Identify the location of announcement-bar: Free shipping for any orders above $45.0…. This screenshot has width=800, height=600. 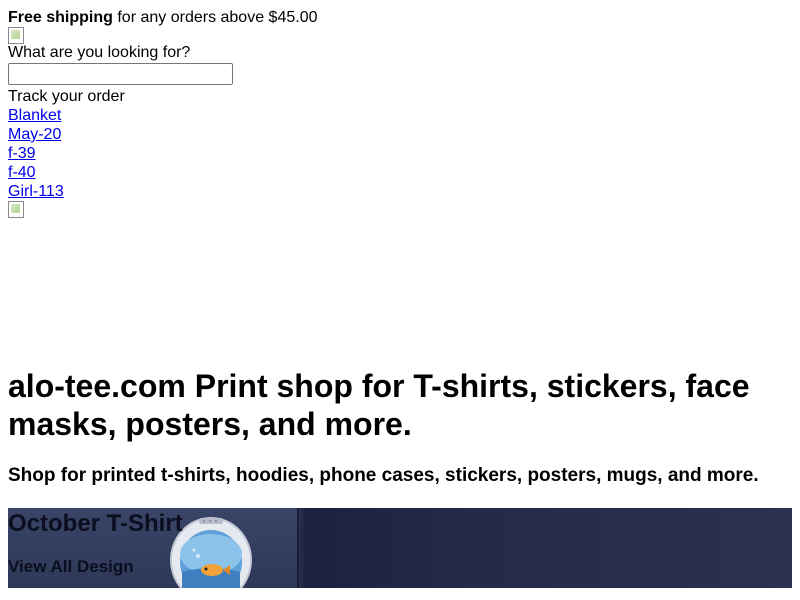
(400, 17).